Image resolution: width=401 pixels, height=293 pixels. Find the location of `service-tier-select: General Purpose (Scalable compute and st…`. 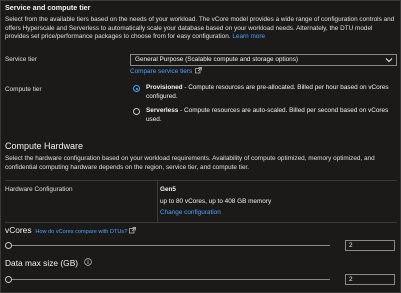

service-tier-select: General Purpose (Scalable compute and st… is located at coordinates (263, 60).